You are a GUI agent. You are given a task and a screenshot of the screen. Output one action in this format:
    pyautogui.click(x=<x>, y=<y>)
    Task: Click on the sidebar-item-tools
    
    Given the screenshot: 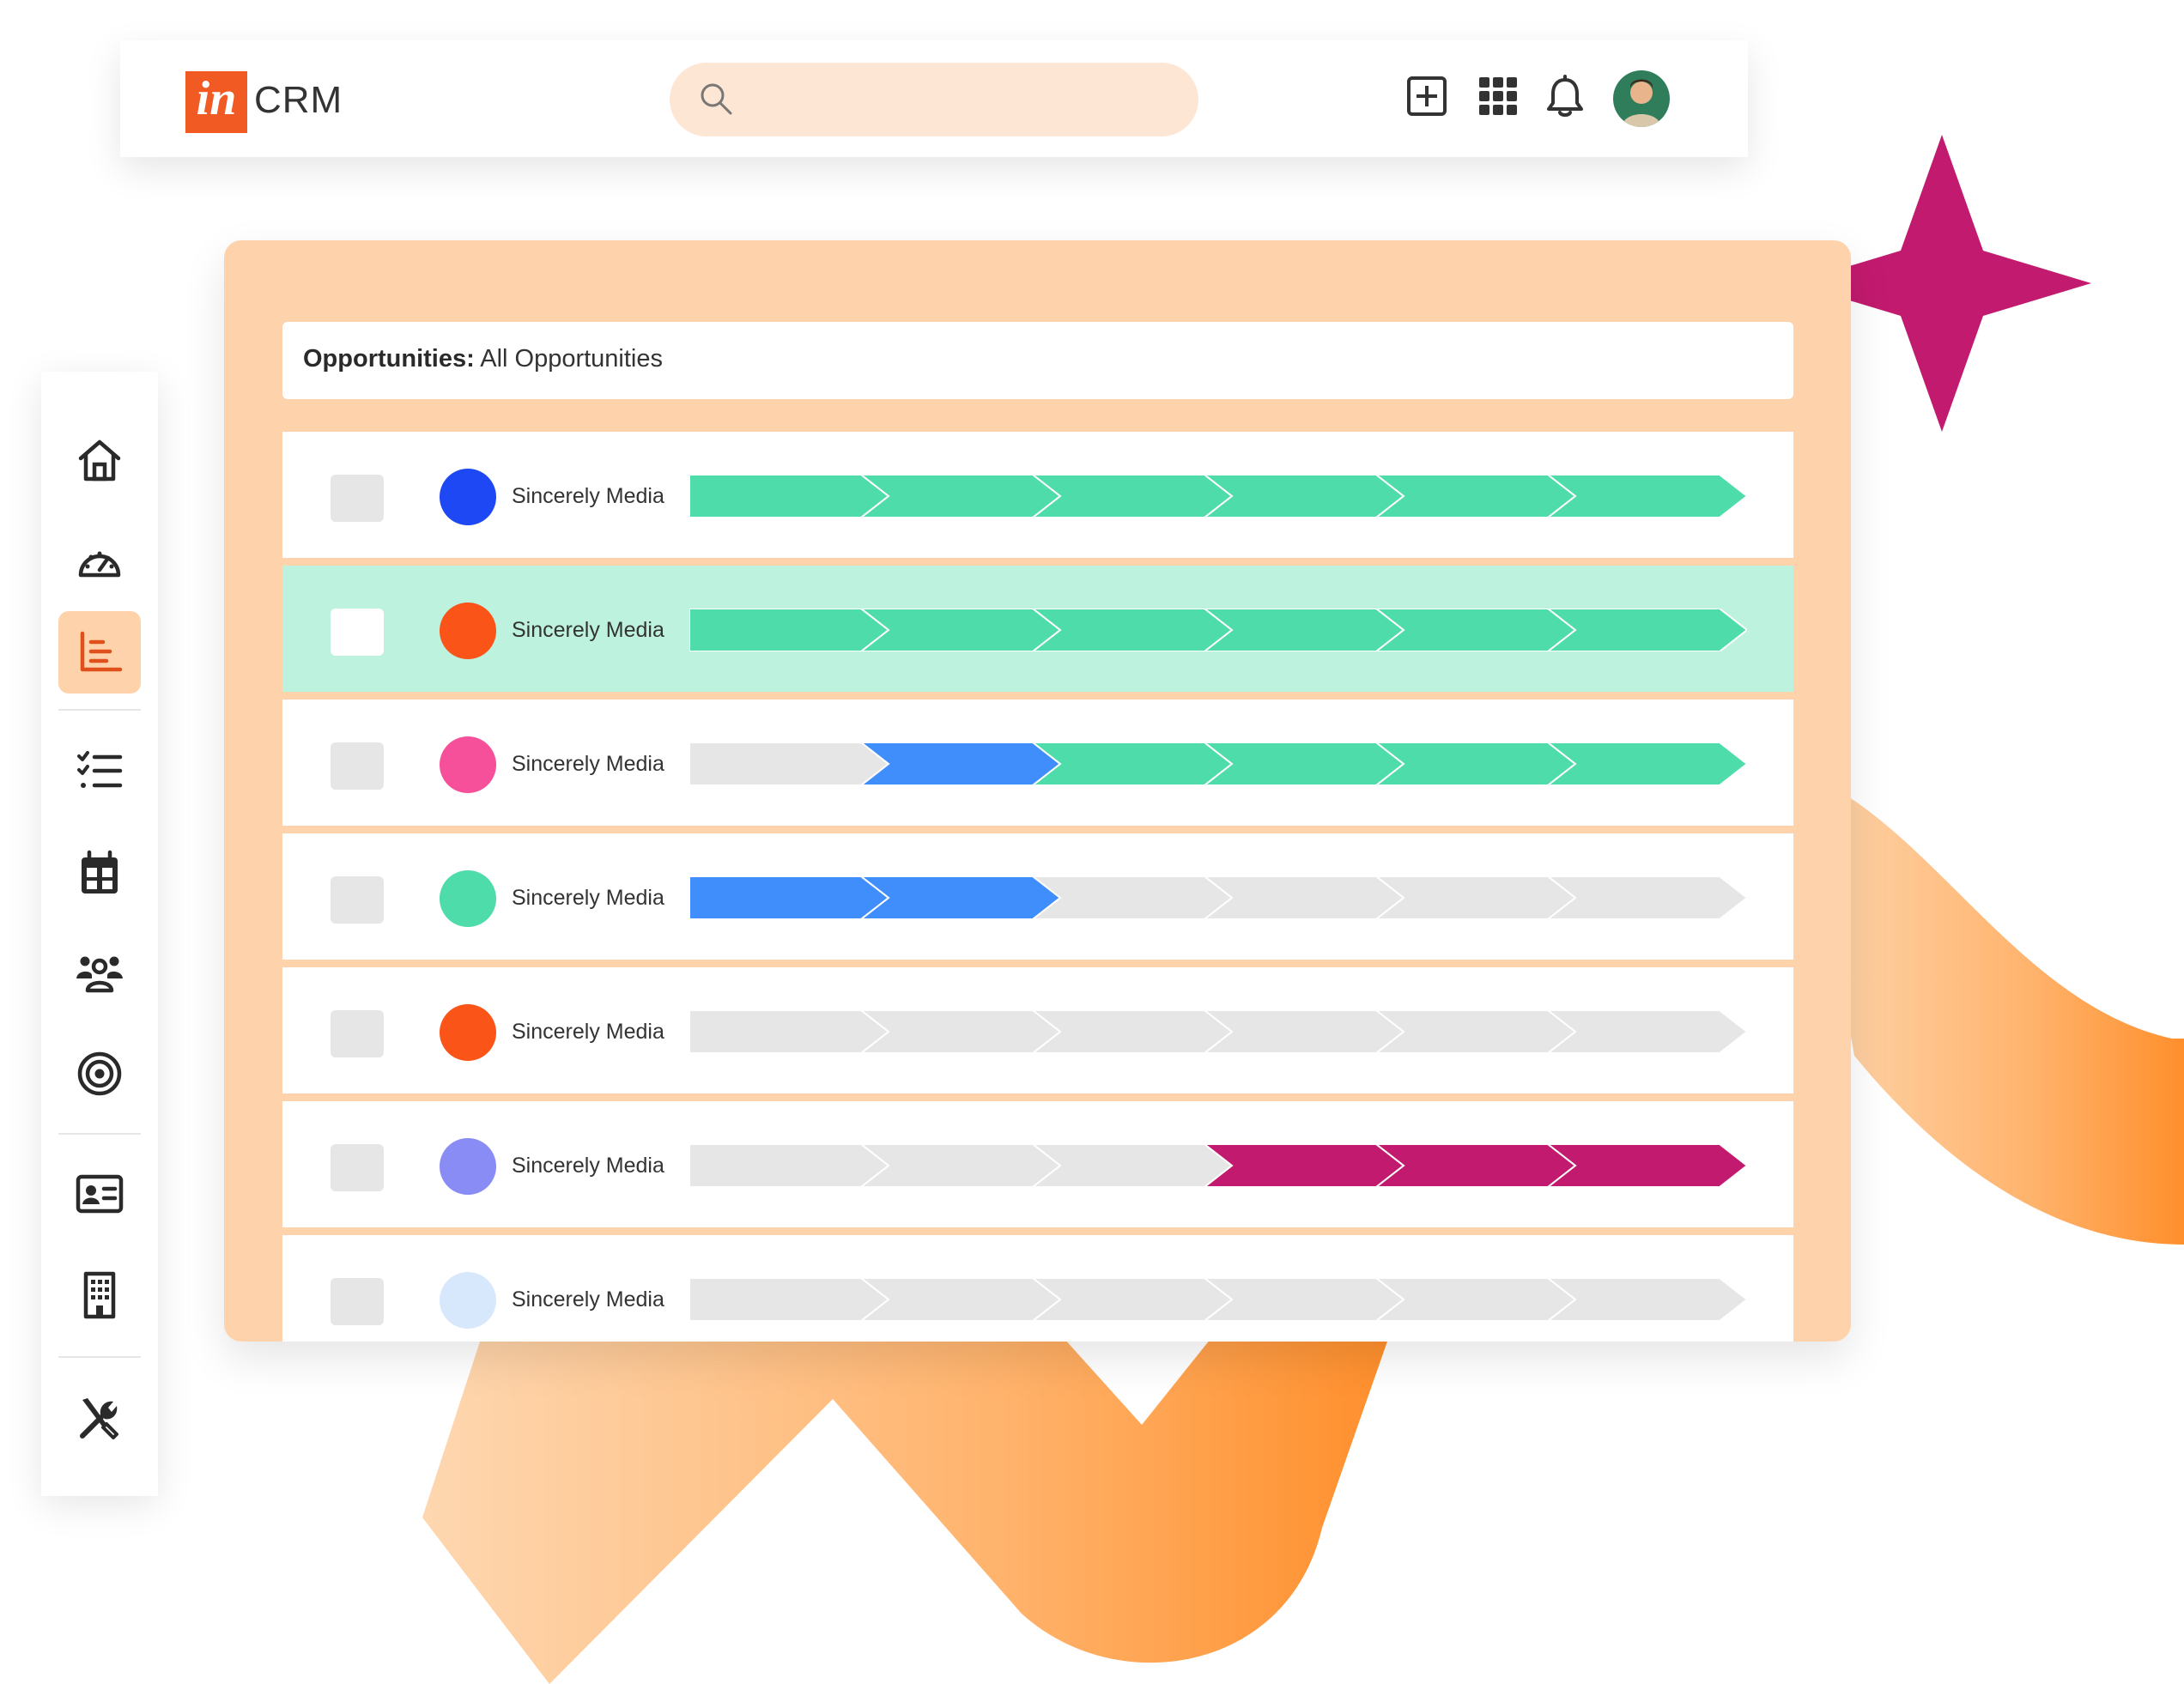 What is the action you would take?
    pyautogui.click(x=99, y=1417)
    